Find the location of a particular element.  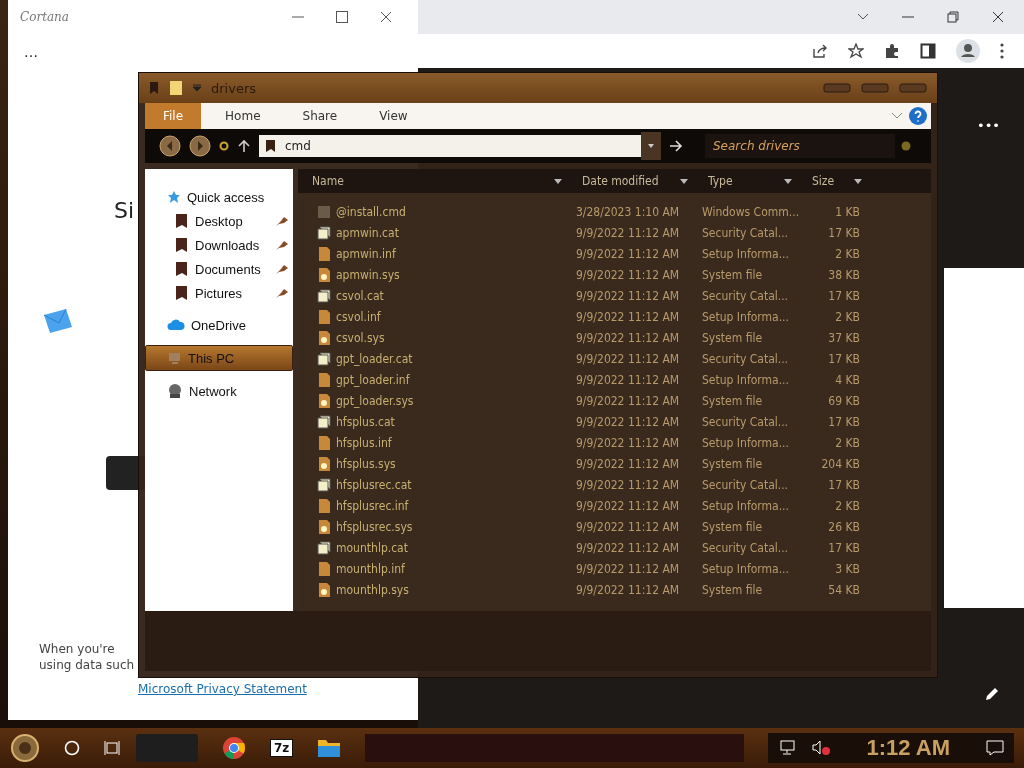

file-name: mounthlp.sys is located at coordinates (433, 589).